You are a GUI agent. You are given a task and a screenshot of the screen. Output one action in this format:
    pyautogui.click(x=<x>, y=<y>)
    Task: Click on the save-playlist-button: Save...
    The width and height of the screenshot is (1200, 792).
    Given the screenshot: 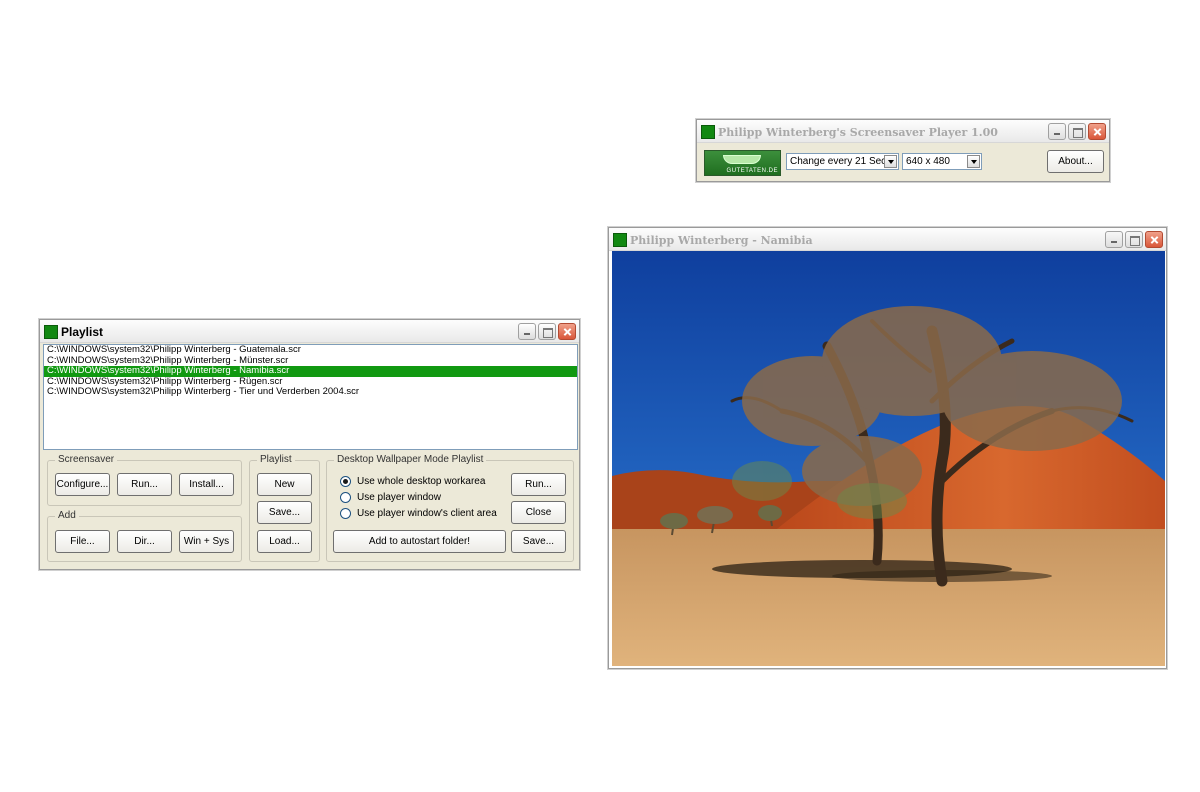 What is the action you would take?
    pyautogui.click(x=284, y=512)
    